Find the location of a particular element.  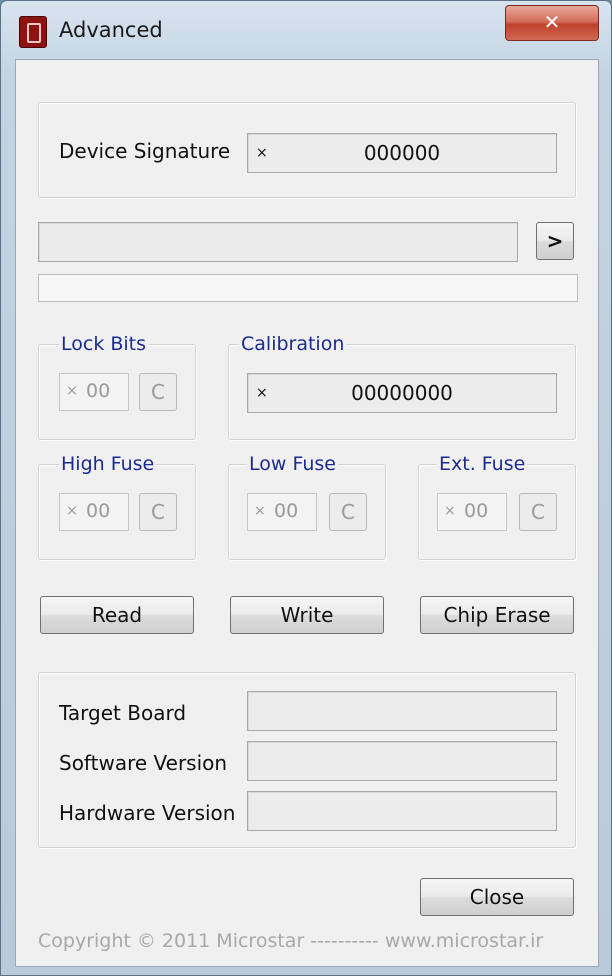

target-board-field is located at coordinates (402, 711).